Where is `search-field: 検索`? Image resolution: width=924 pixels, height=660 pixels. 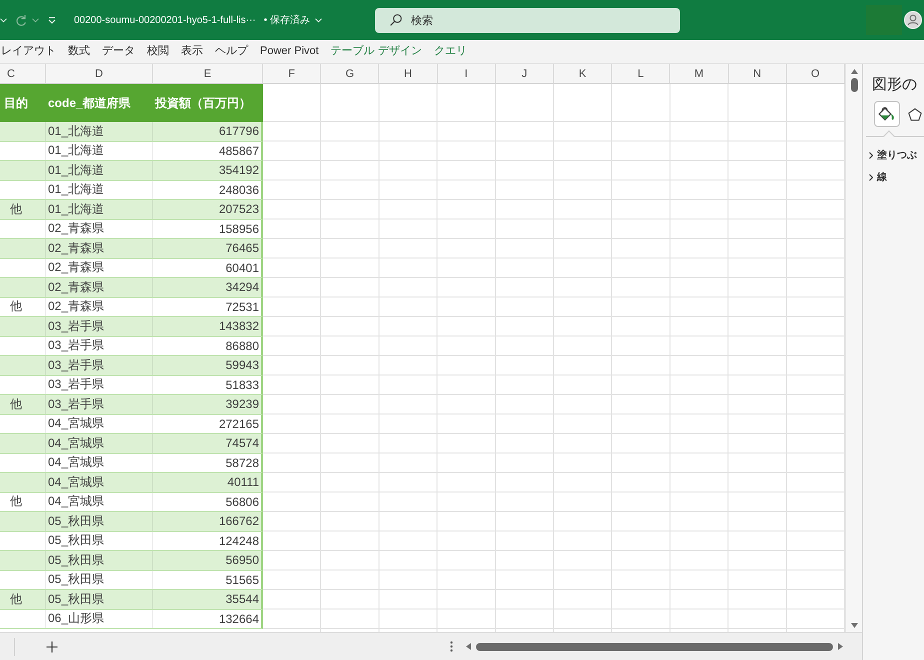 search-field: 検索 is located at coordinates (527, 20).